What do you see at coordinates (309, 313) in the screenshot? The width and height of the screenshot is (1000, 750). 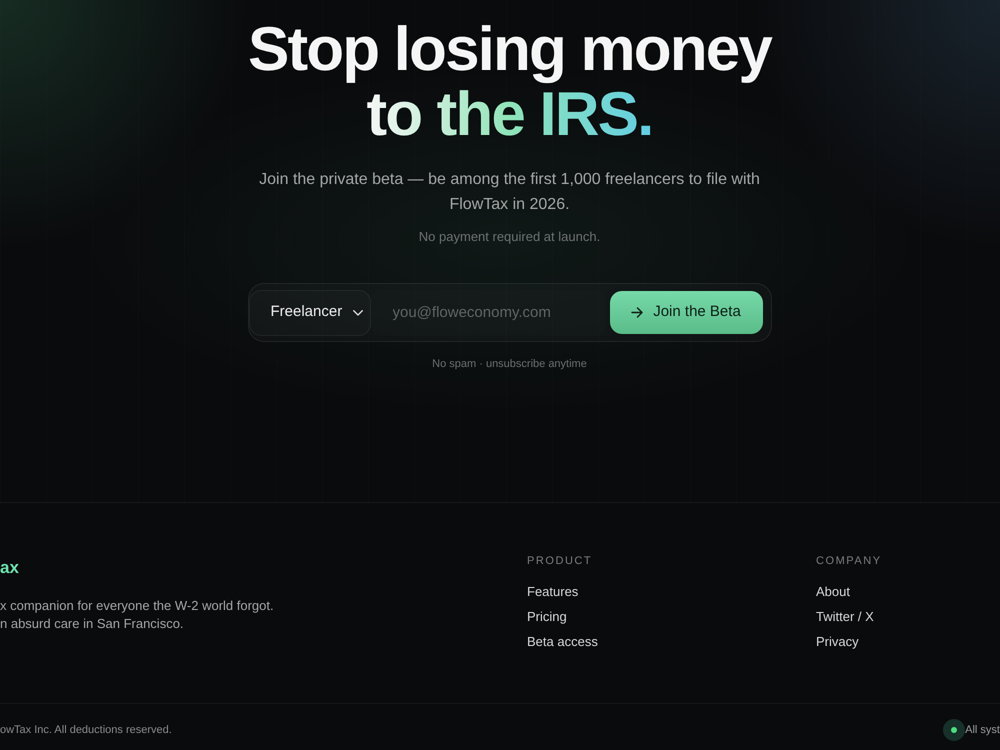 I see `role-select: Freelancer` at bounding box center [309, 313].